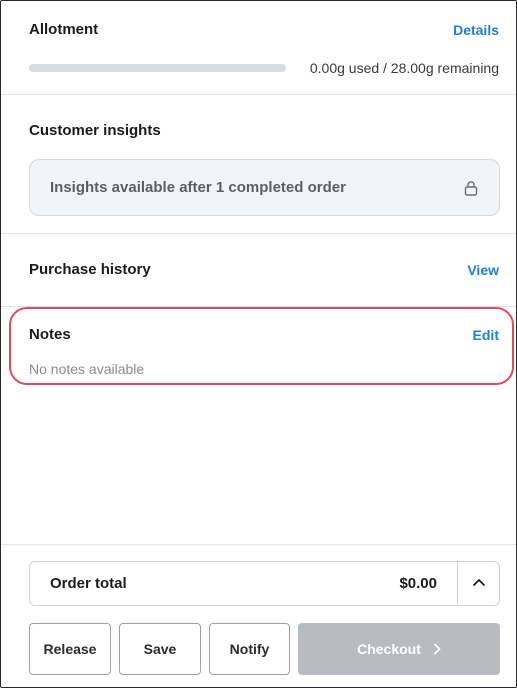 This screenshot has height=688, width=517. Describe the element at coordinates (486, 335) in the screenshot. I see `notes-edit-link: Edit` at that location.